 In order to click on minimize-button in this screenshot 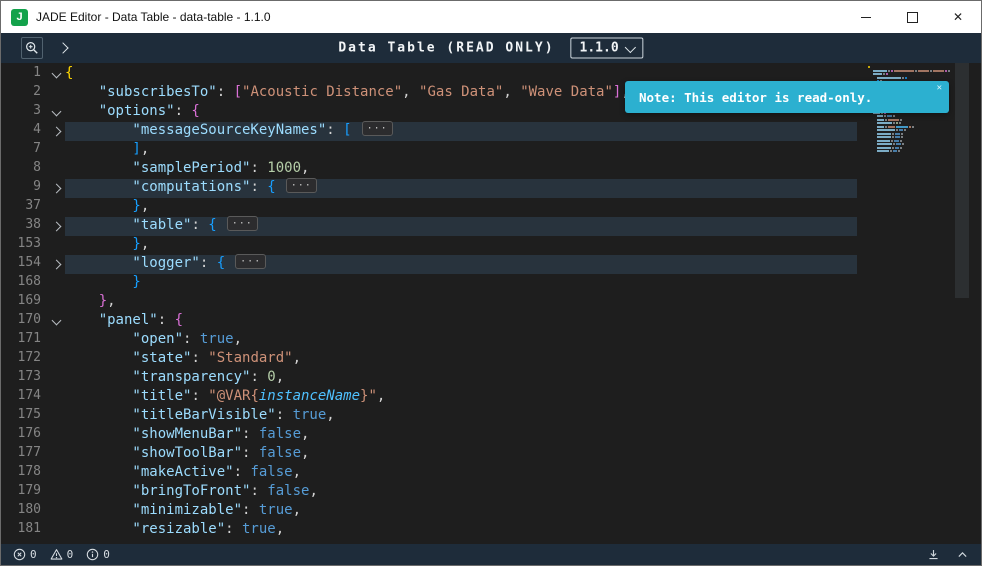, I will do `click(866, 17)`.